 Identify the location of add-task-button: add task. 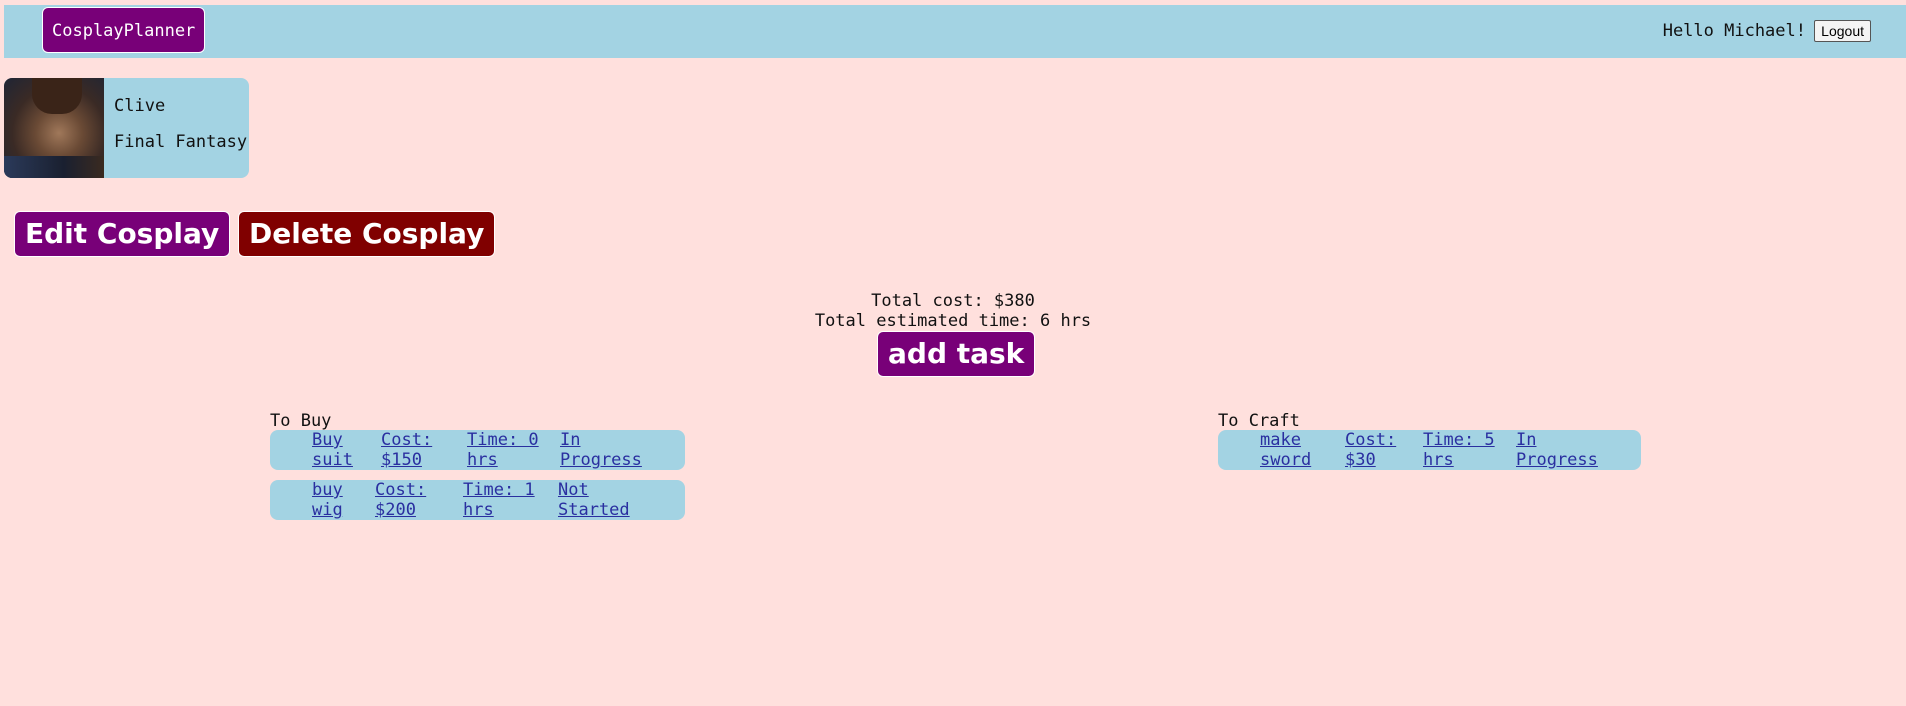
(956, 354).